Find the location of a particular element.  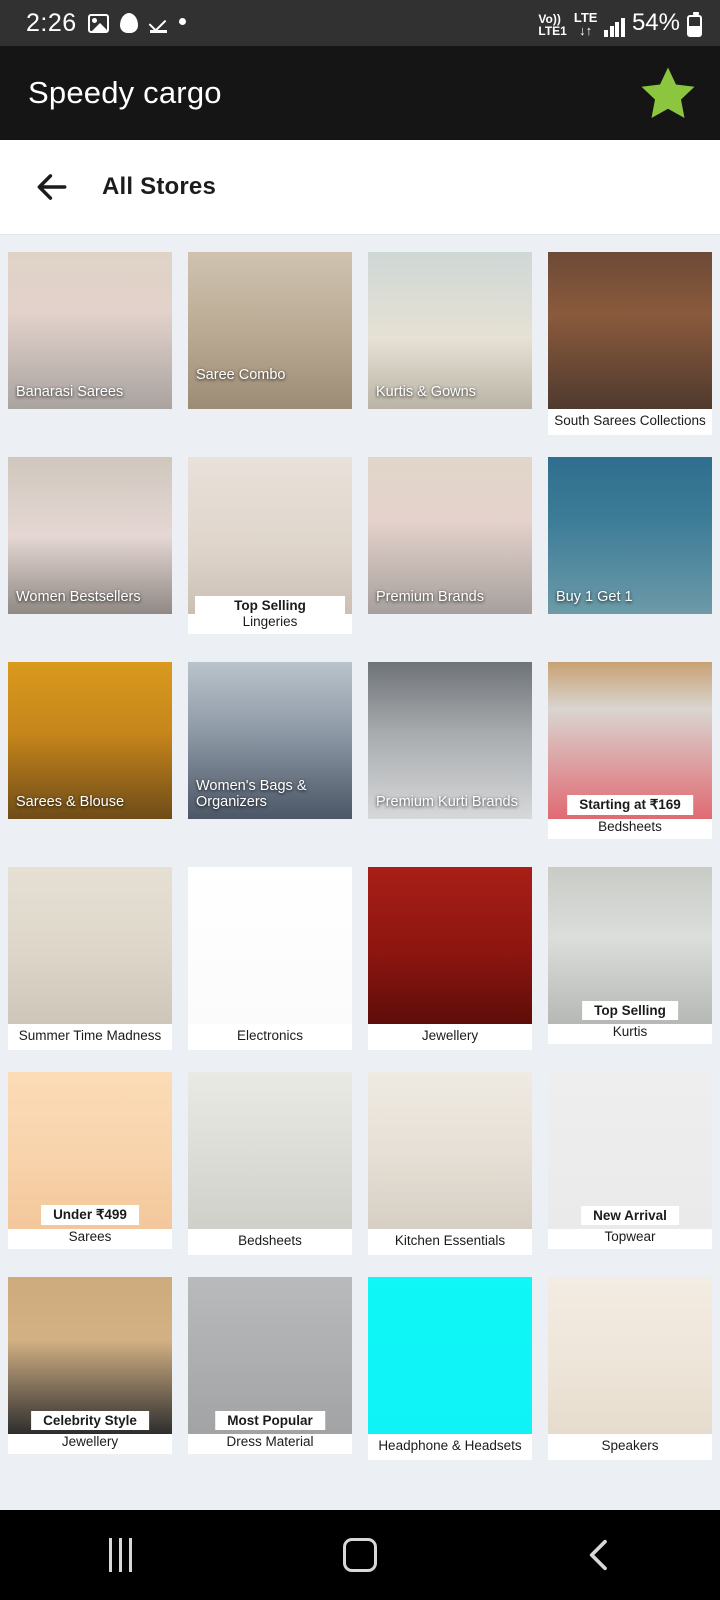

store-tile-label: Sarees & Blouse is located at coordinates (90, 803).